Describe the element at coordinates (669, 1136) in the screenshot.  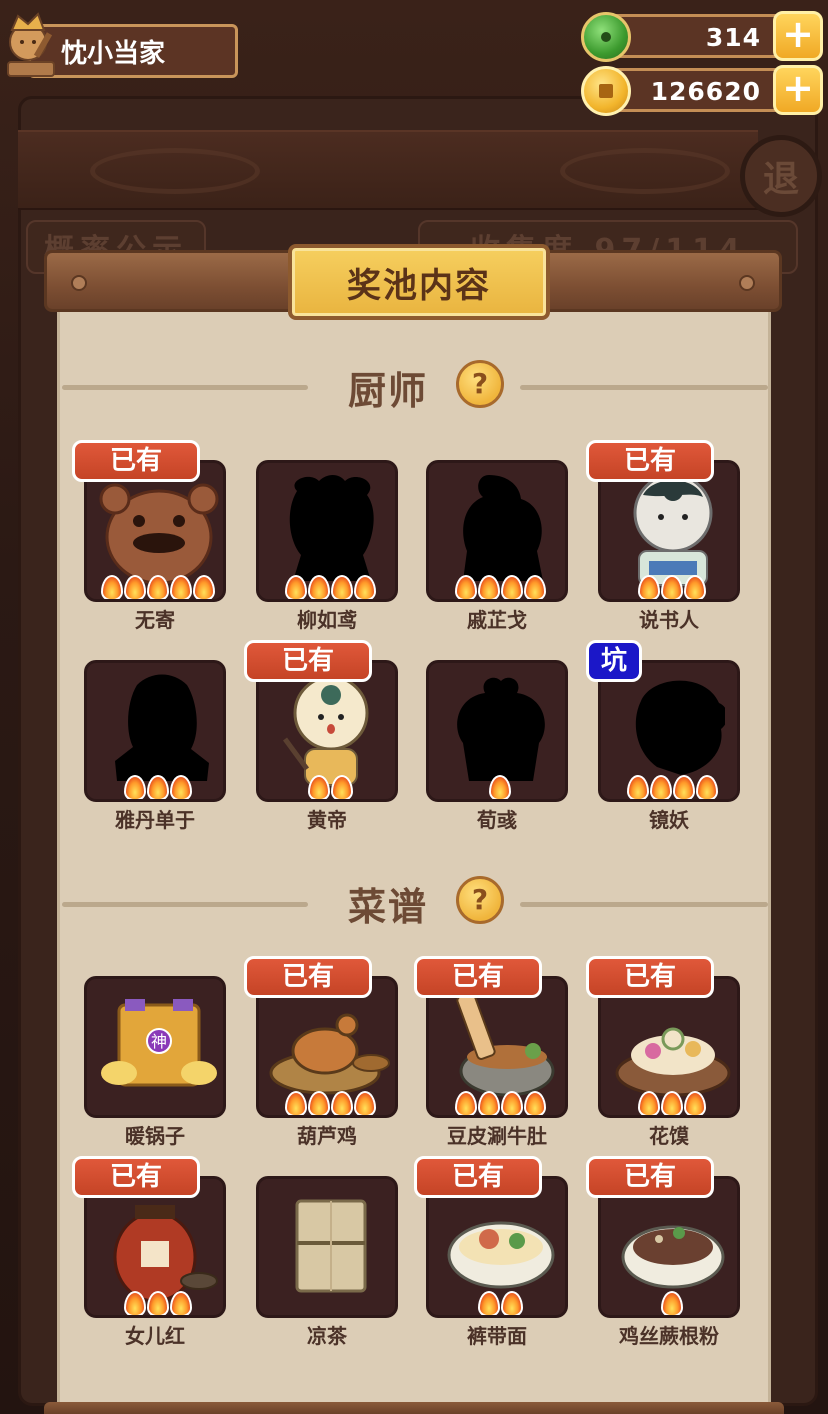
I see `recipe-name: 花馍` at that location.